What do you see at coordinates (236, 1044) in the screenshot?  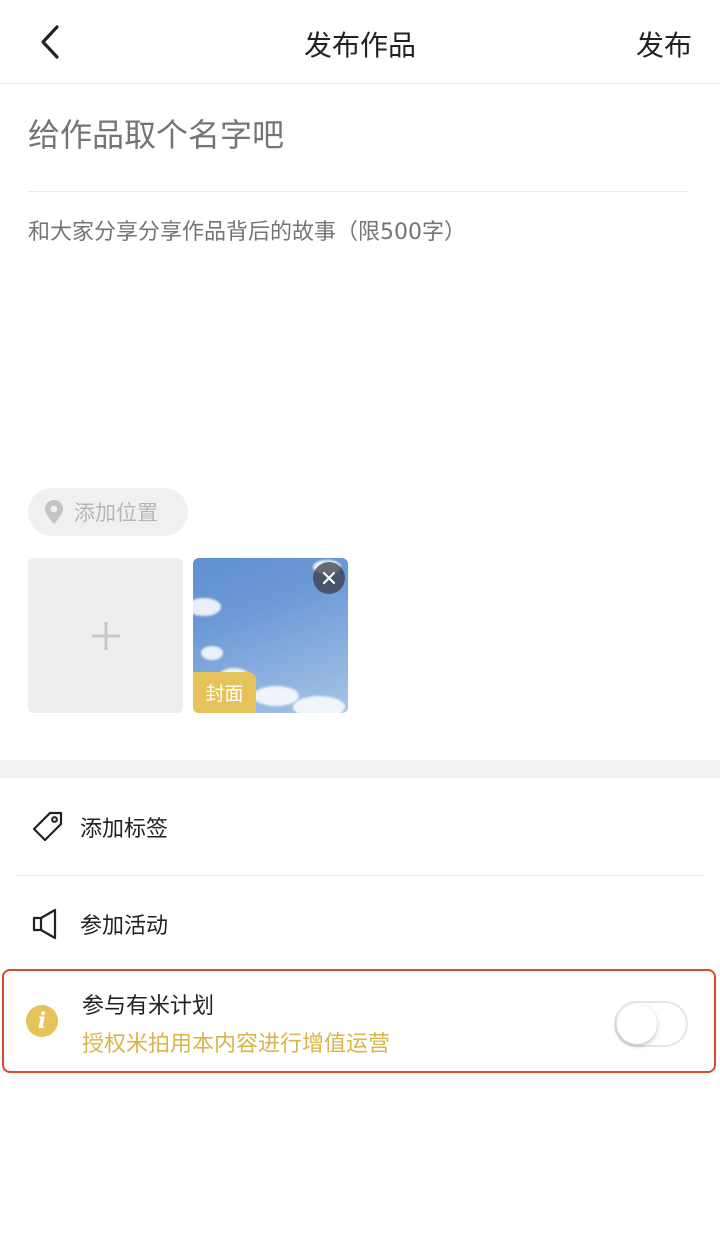 I see `plan-subtitle: 授权米拍用本内容进行增值运营` at bounding box center [236, 1044].